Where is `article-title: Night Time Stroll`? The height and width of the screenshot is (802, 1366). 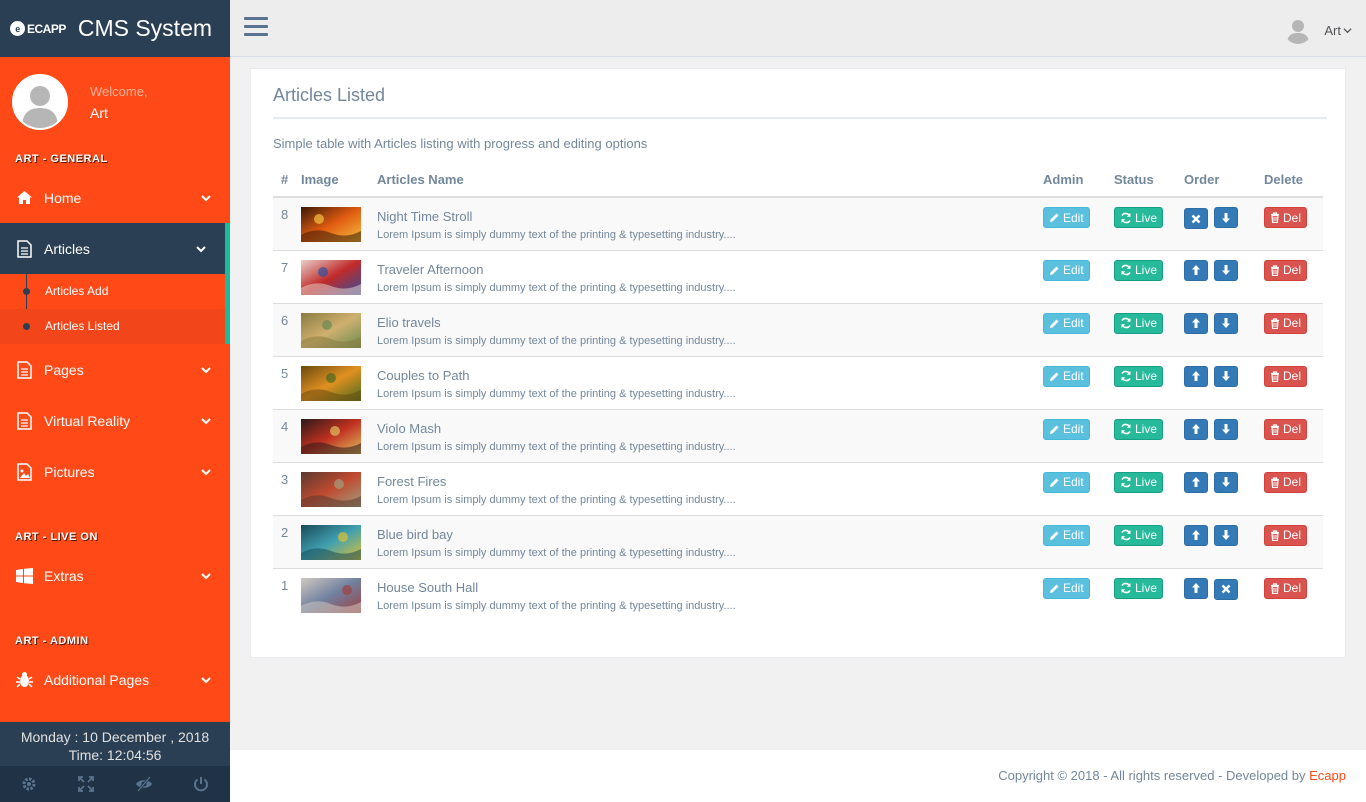
article-title: Night Time Stroll is located at coordinates (710, 216).